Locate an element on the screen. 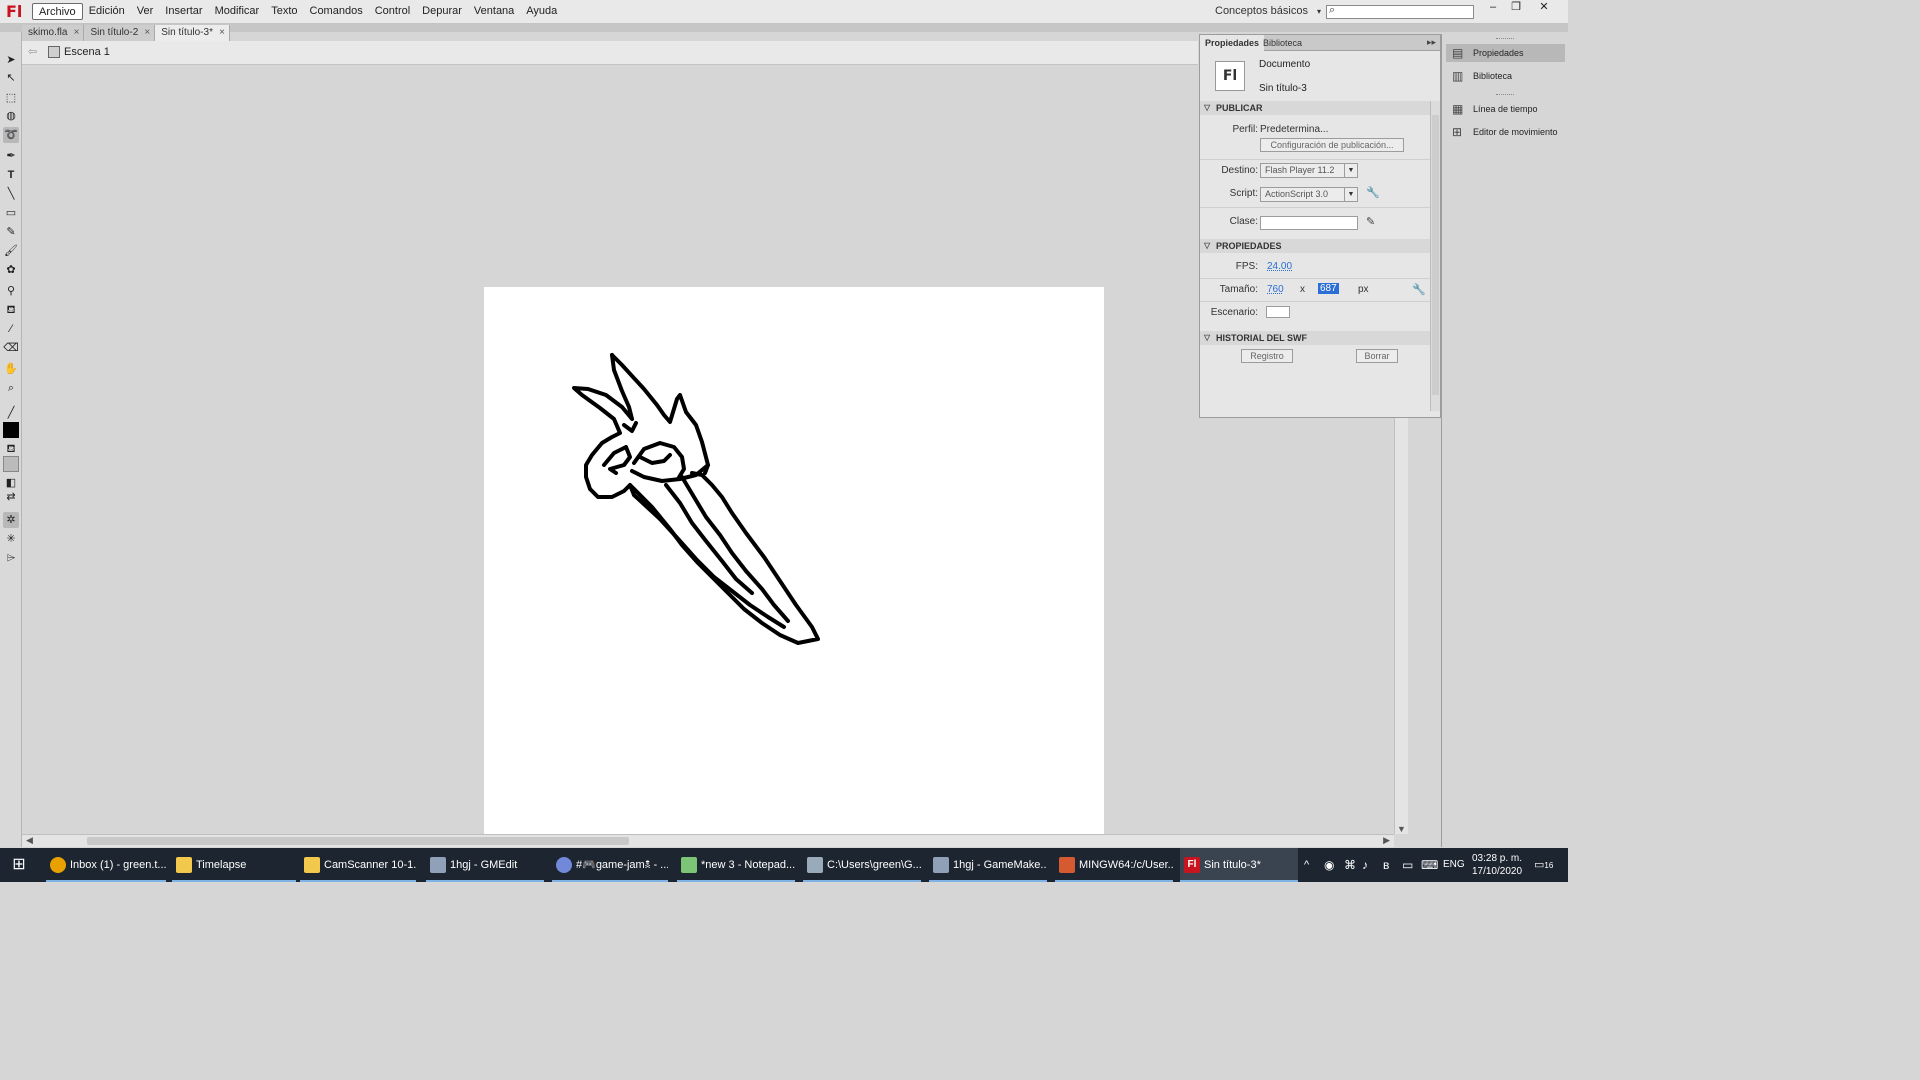 The width and height of the screenshot is (1920, 1080). restore-button: ❐ is located at coordinates (1516, 8).